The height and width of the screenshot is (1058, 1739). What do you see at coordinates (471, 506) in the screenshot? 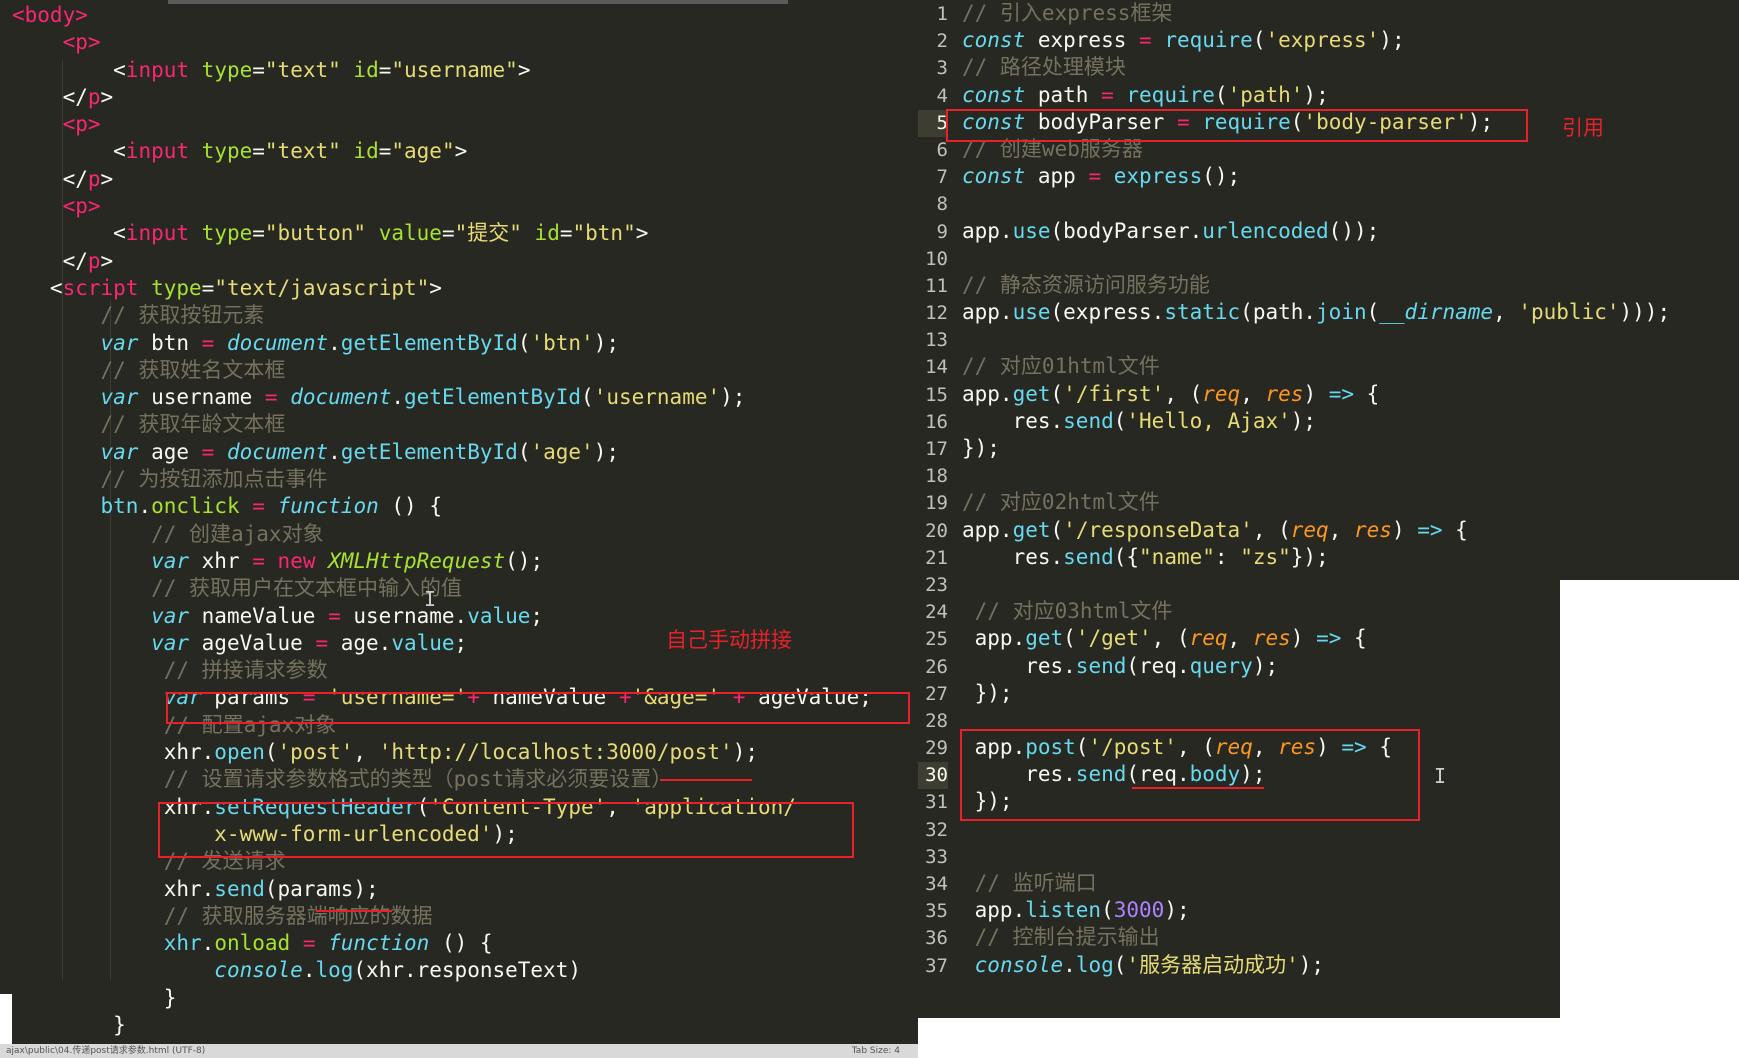
I see `code-line: btn.onclick = function () {` at bounding box center [471, 506].